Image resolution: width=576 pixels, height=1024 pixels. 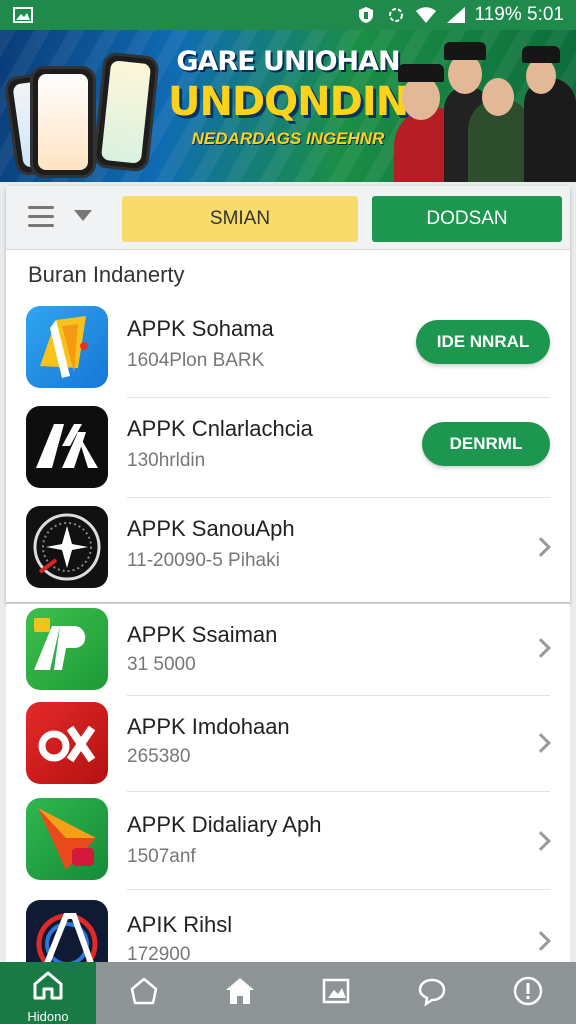 What do you see at coordinates (519, 14) in the screenshot?
I see `battery-time-text: 119% 5:01` at bounding box center [519, 14].